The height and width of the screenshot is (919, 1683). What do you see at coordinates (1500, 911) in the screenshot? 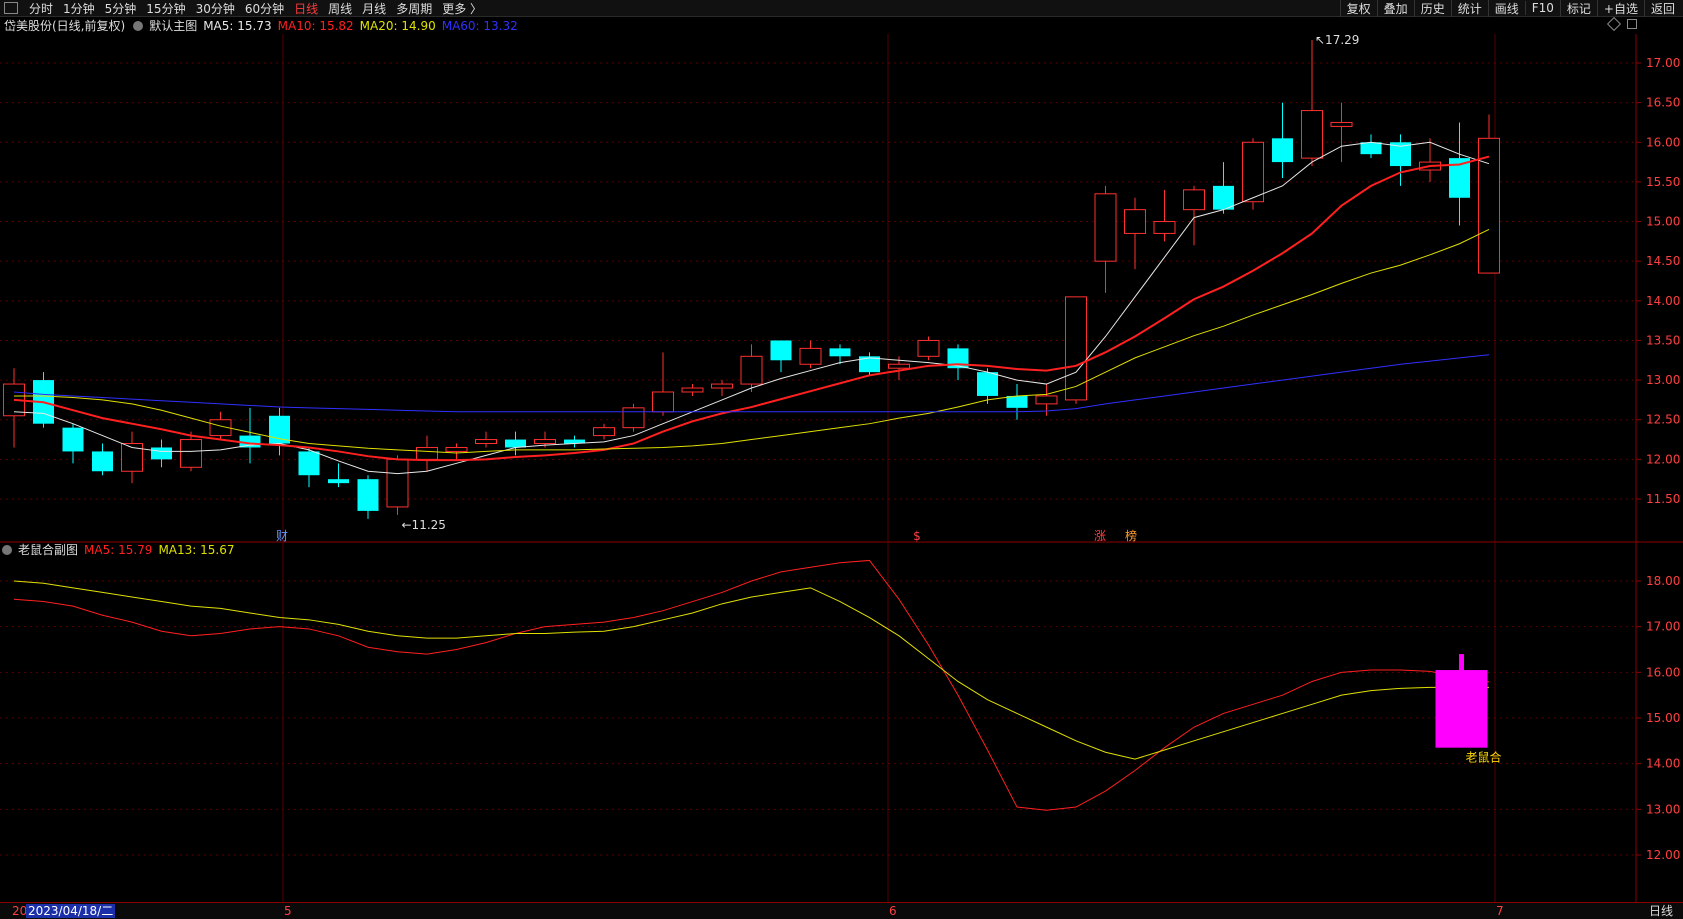
I see `month-tick: 7` at bounding box center [1500, 911].